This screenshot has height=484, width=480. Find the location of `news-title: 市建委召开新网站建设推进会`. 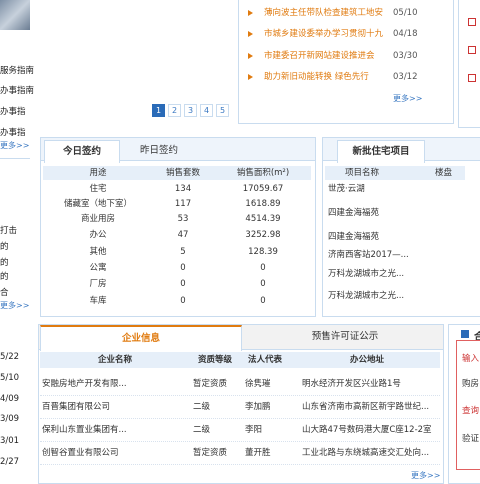

news-title: 市建委召开新网站建设推进会 is located at coordinates (326, 56).